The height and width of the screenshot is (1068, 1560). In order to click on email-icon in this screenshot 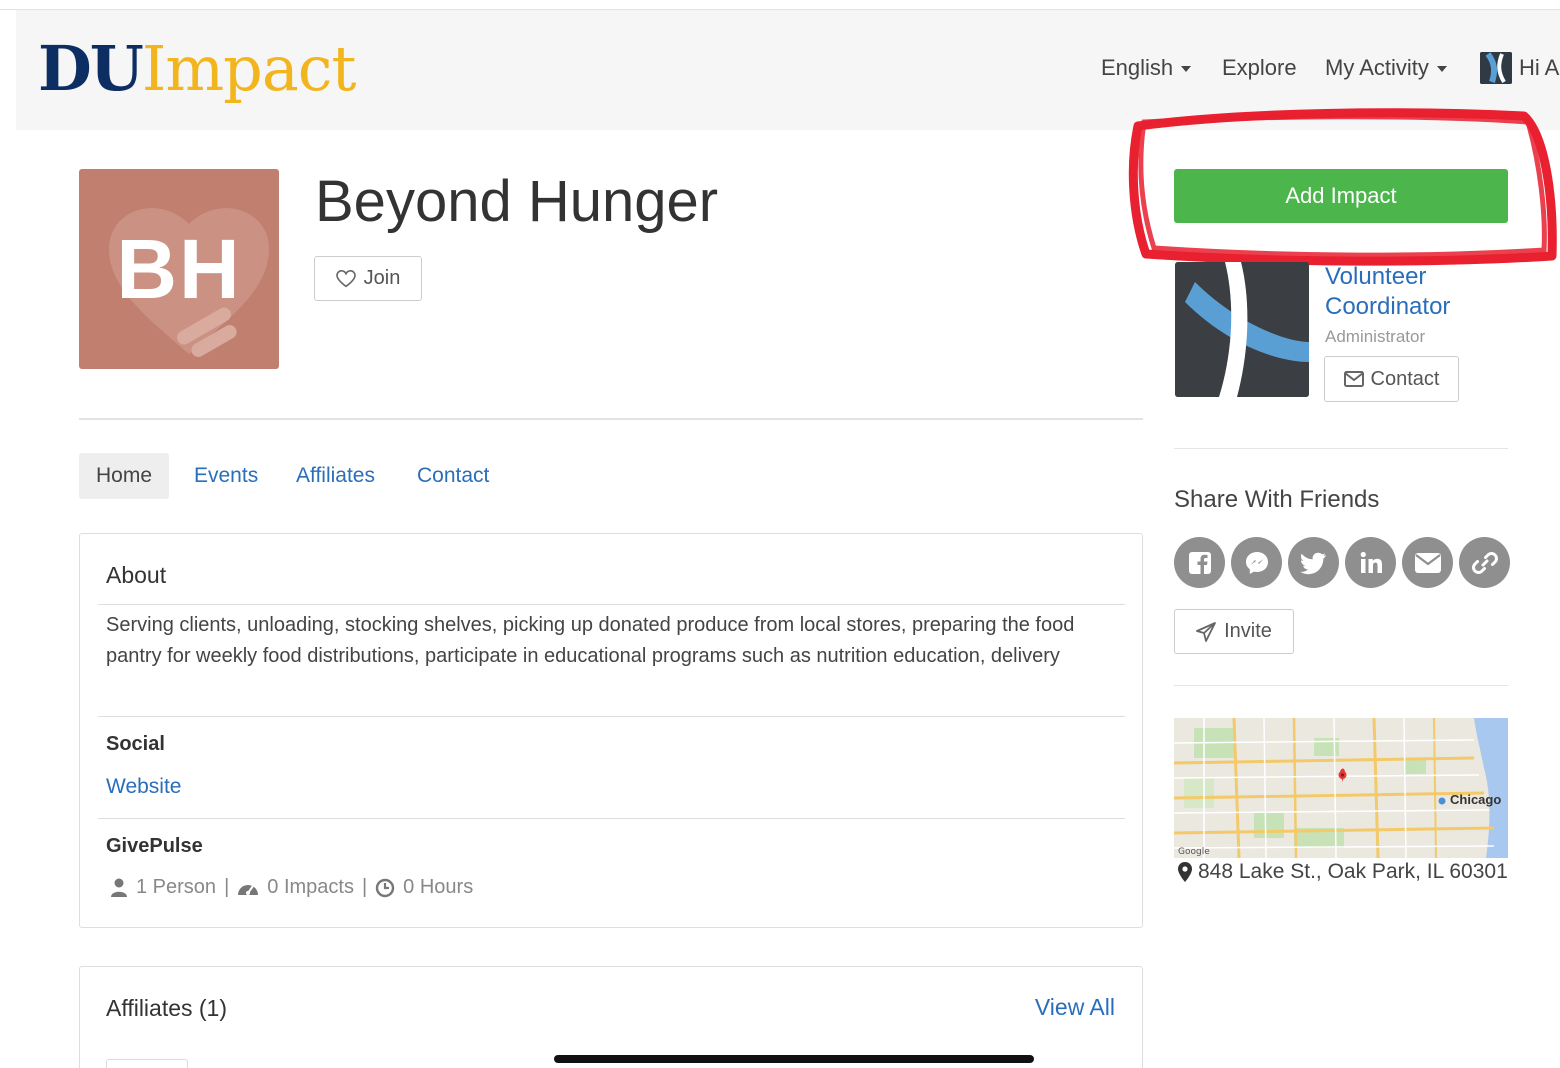, I will do `click(1427, 562)`.